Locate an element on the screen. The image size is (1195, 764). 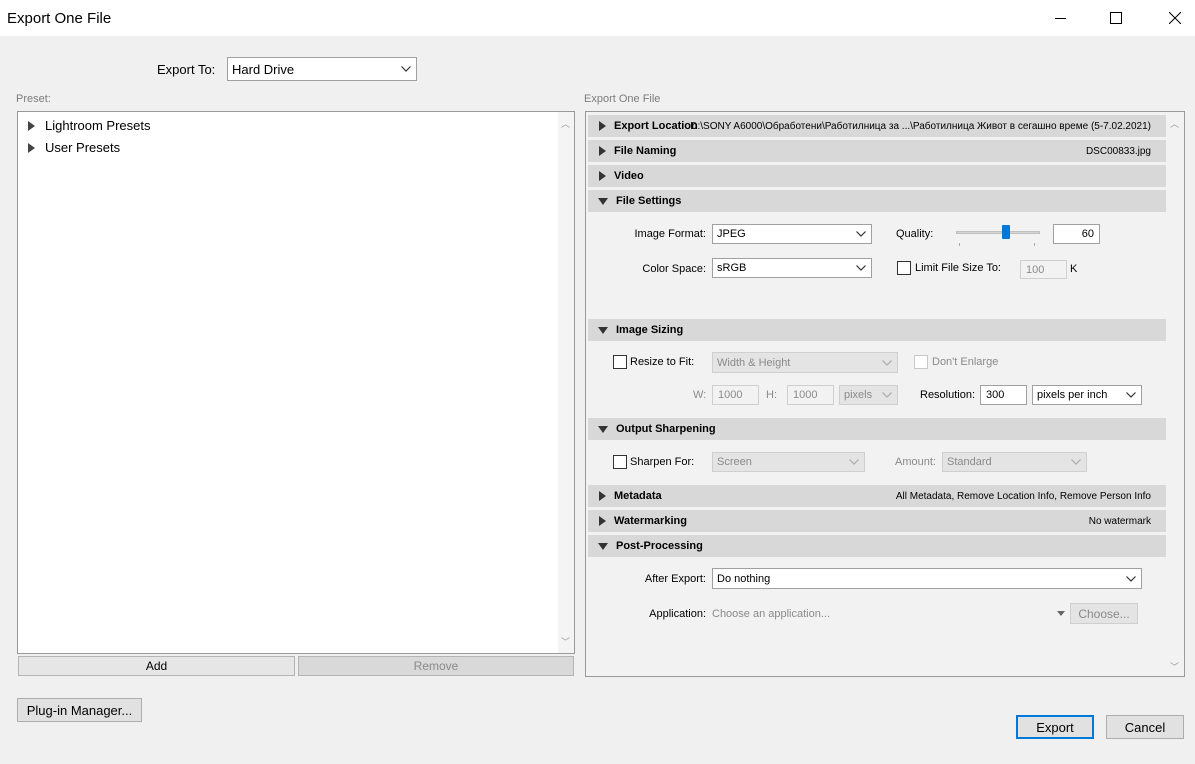
image-format-value: JPEG is located at coordinates (731, 234).